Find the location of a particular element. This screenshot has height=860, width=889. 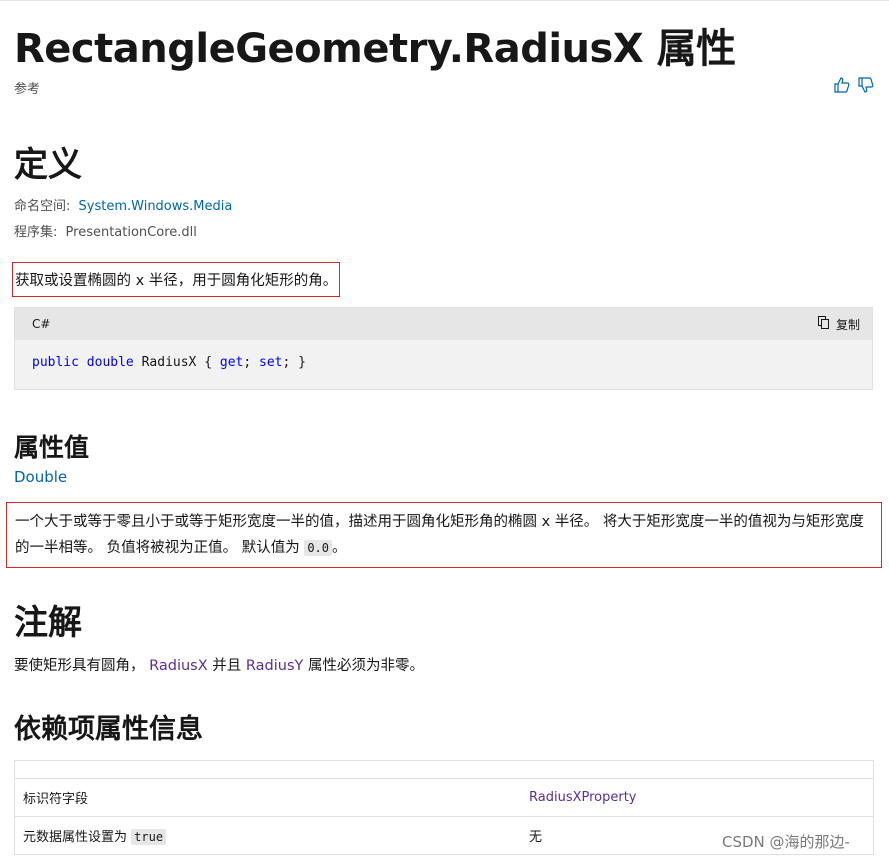

code-header: C# 复制 is located at coordinates (443, 324).